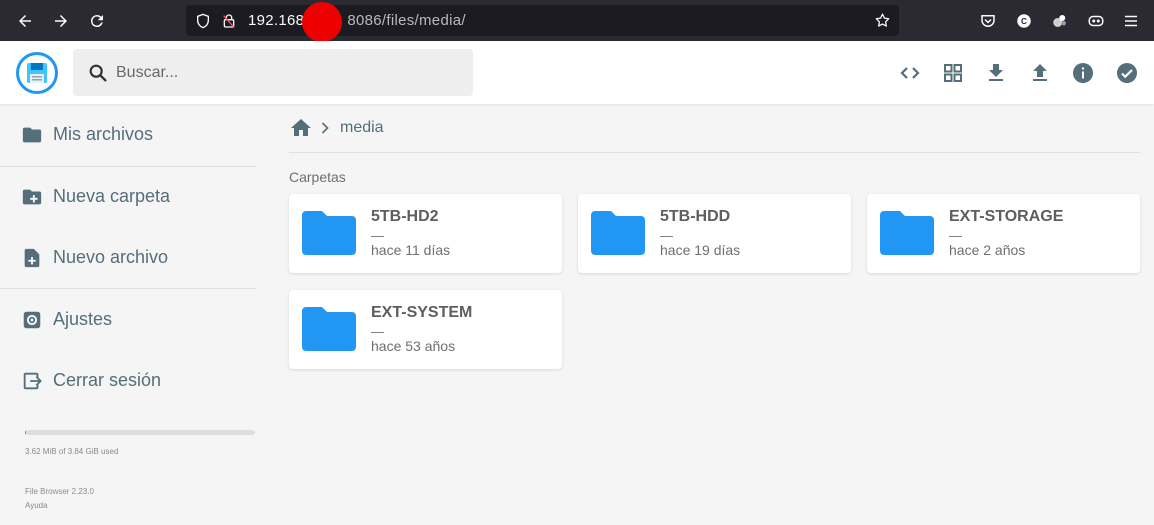  What do you see at coordinates (97, 21) in the screenshot?
I see `reload-icon` at bounding box center [97, 21].